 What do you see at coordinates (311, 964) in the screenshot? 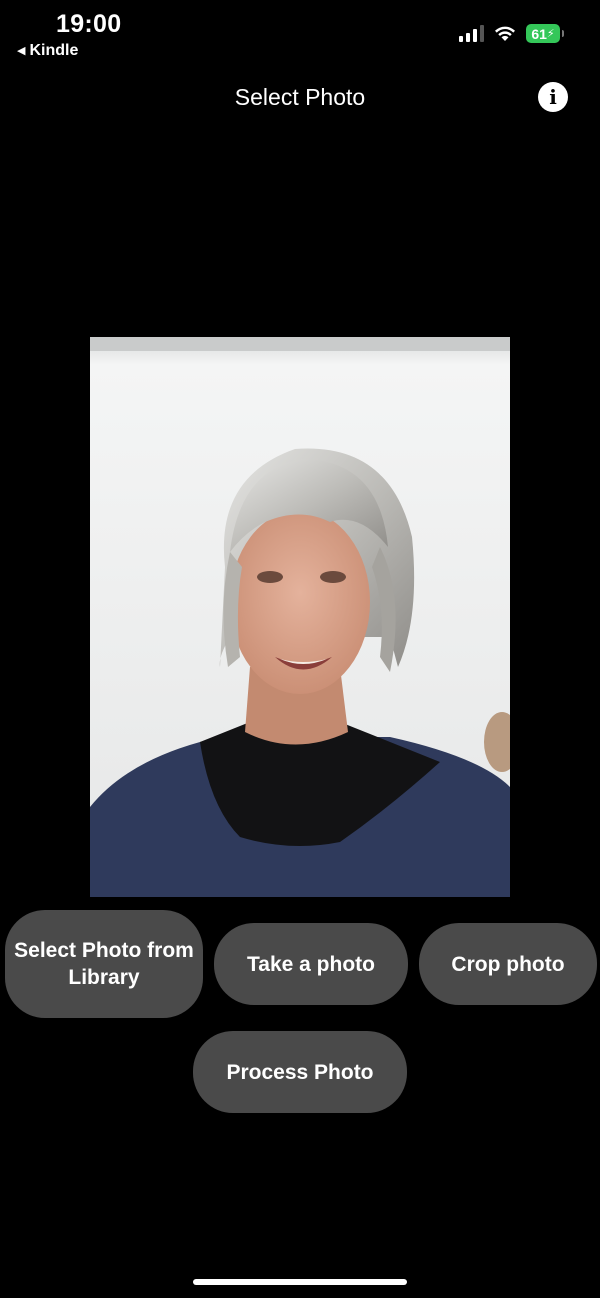
I see `take-photo-button: Take a photo` at bounding box center [311, 964].